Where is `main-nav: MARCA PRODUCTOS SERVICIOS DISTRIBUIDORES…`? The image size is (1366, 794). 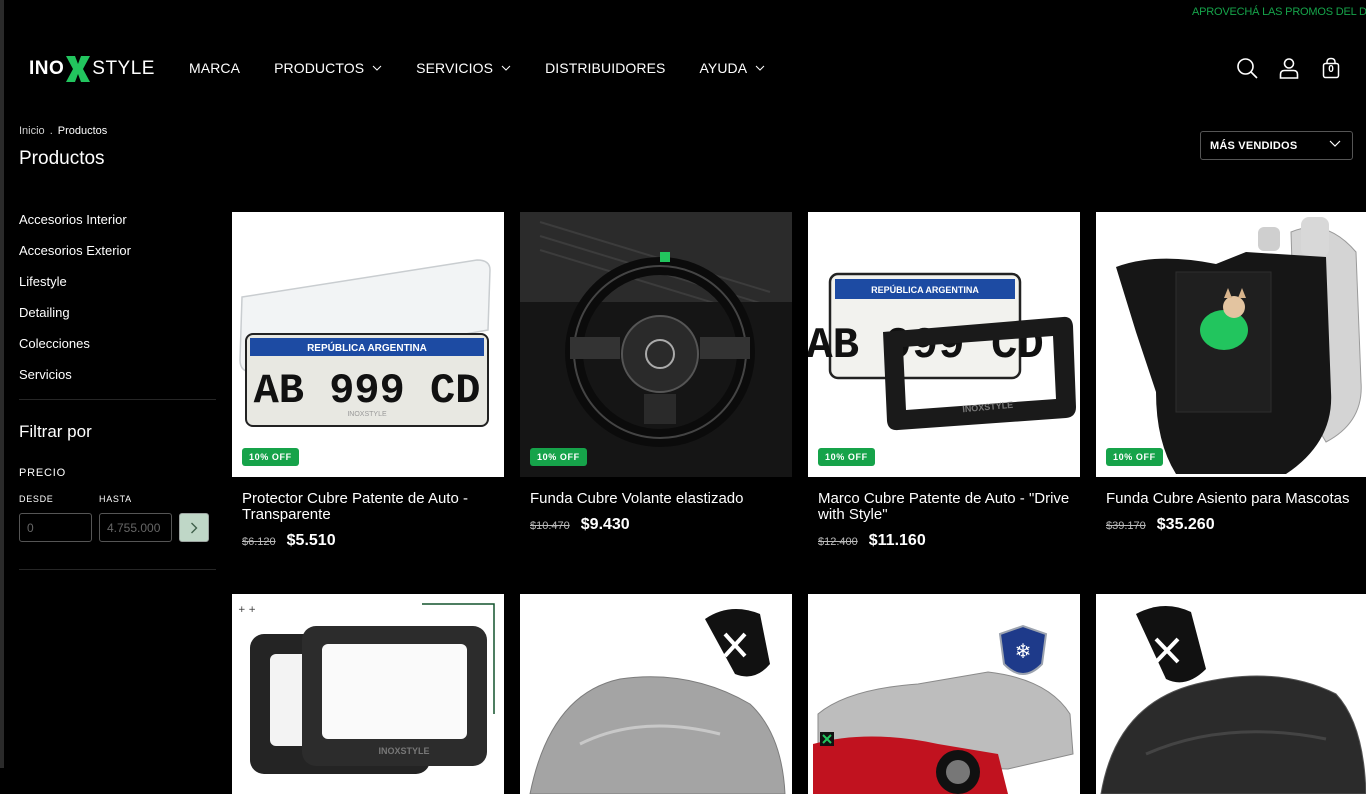 main-nav: MARCA PRODUCTOS SERVICIOS DISTRIBUIDORES… is located at coordinates (494, 68).